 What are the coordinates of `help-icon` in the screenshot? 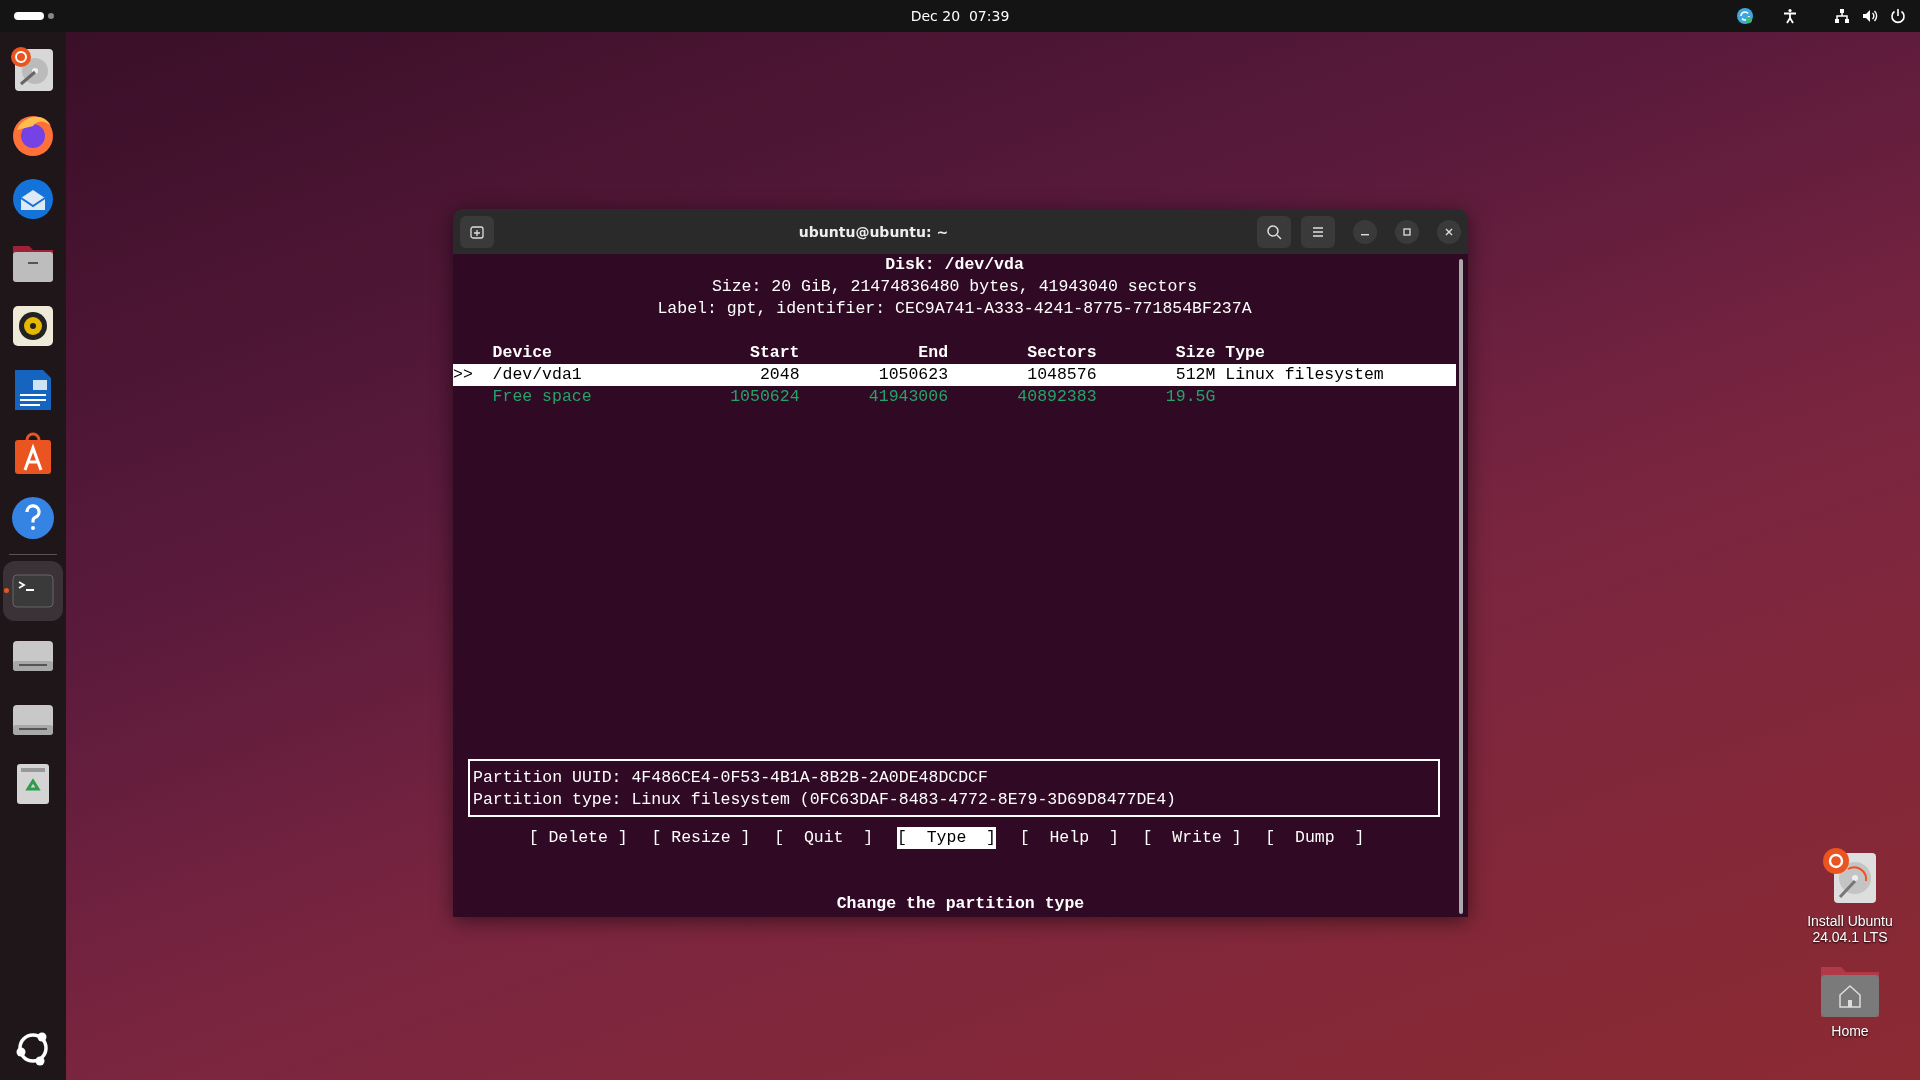 It's located at (33, 518).